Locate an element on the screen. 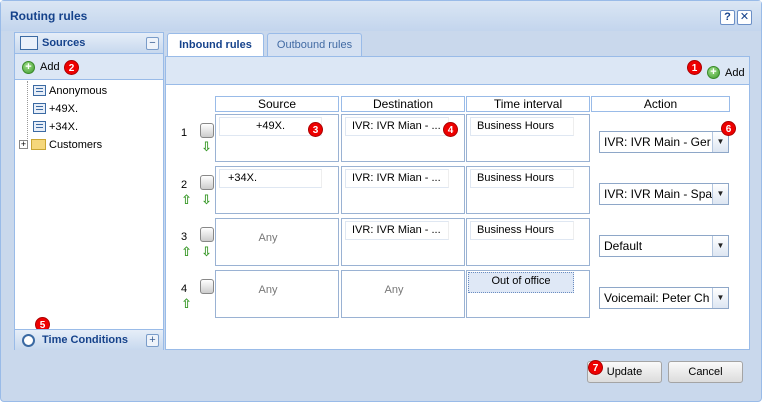 This screenshot has width=762, height=402. callout-badge-3: 3 is located at coordinates (315, 129).